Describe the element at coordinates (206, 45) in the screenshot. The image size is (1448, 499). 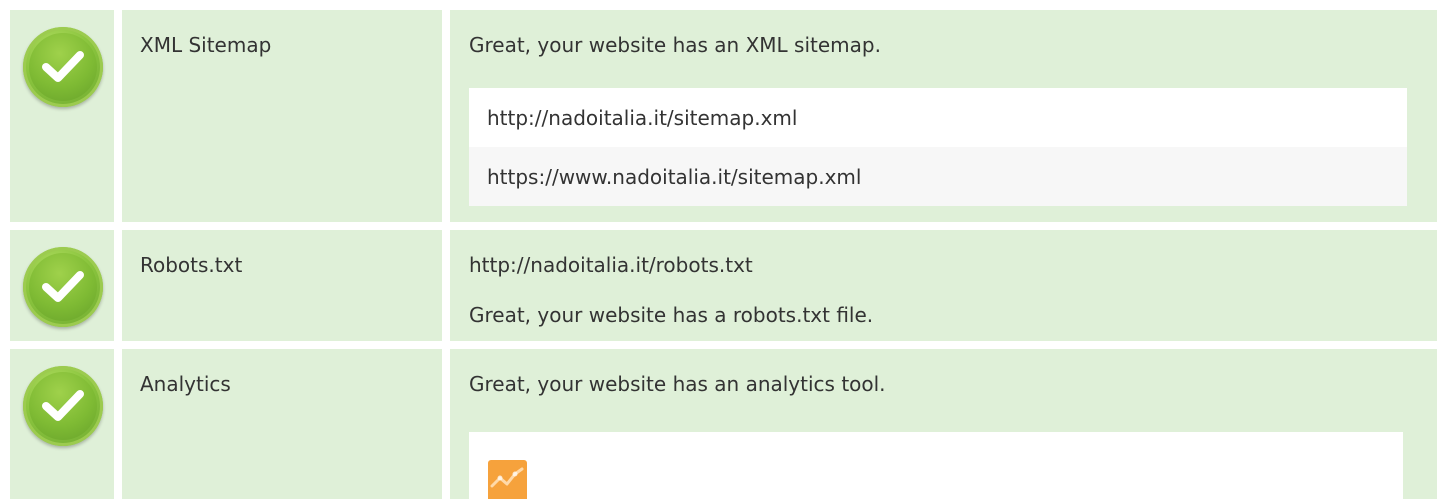
I see `check-label: XML Sitemap` at that location.